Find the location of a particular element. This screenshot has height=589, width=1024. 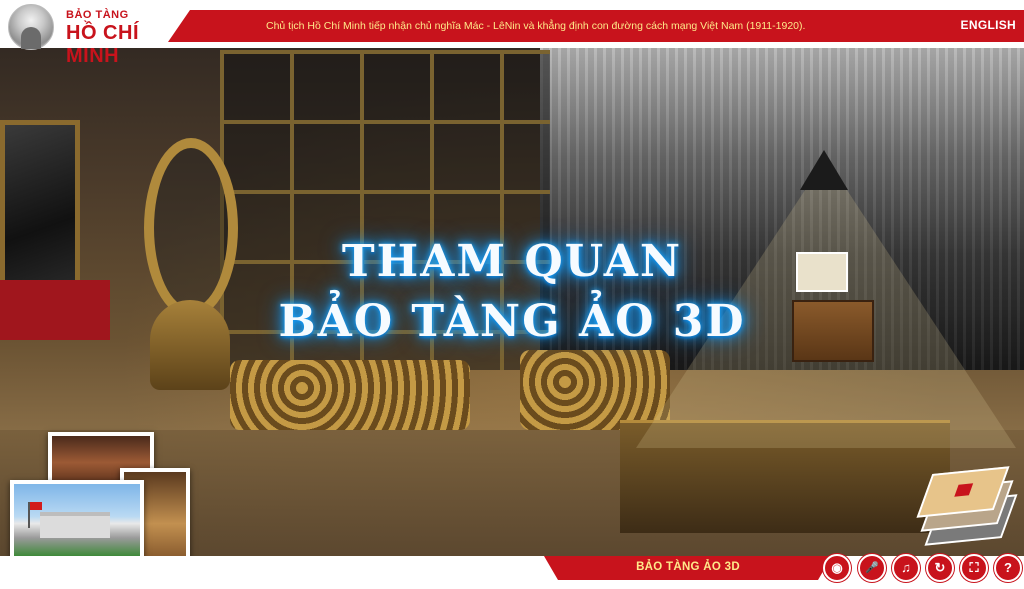

english-language-link: ENGLISH is located at coordinates (988, 25).